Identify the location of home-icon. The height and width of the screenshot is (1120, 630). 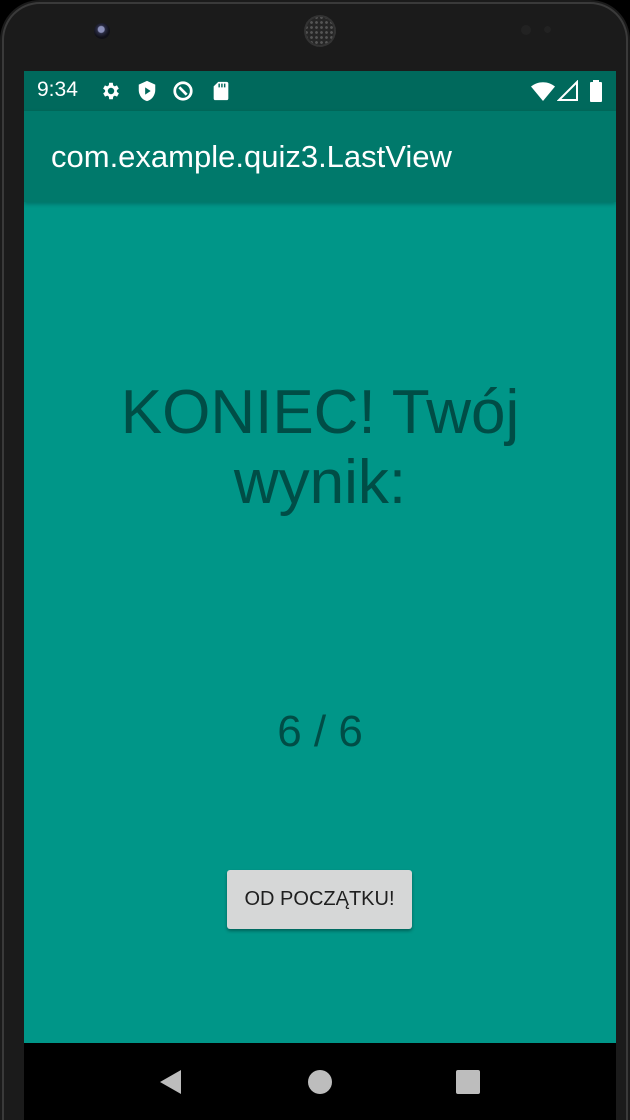
(320, 1081).